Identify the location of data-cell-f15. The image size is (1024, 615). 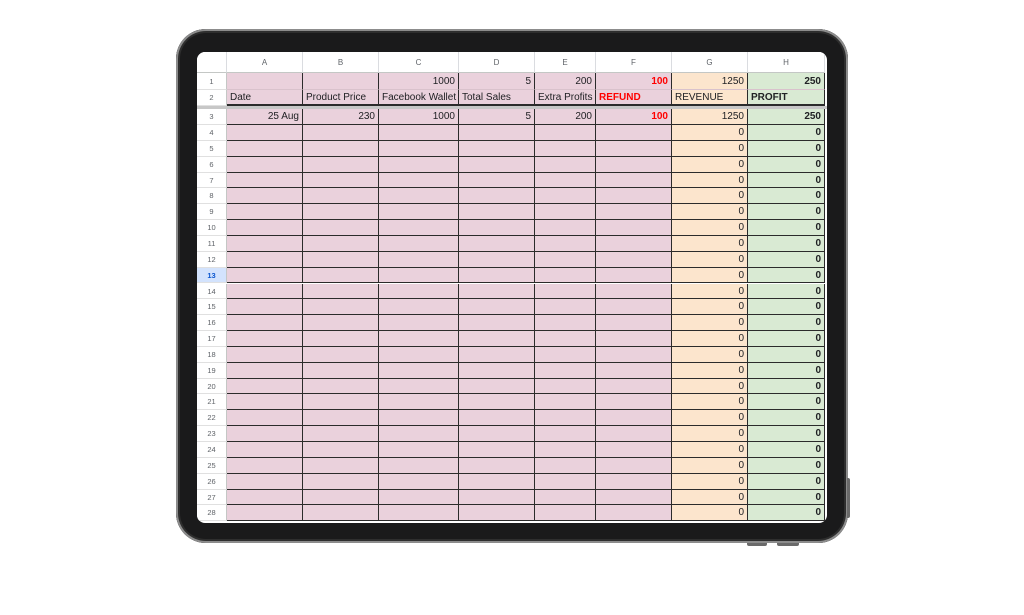
(634, 307).